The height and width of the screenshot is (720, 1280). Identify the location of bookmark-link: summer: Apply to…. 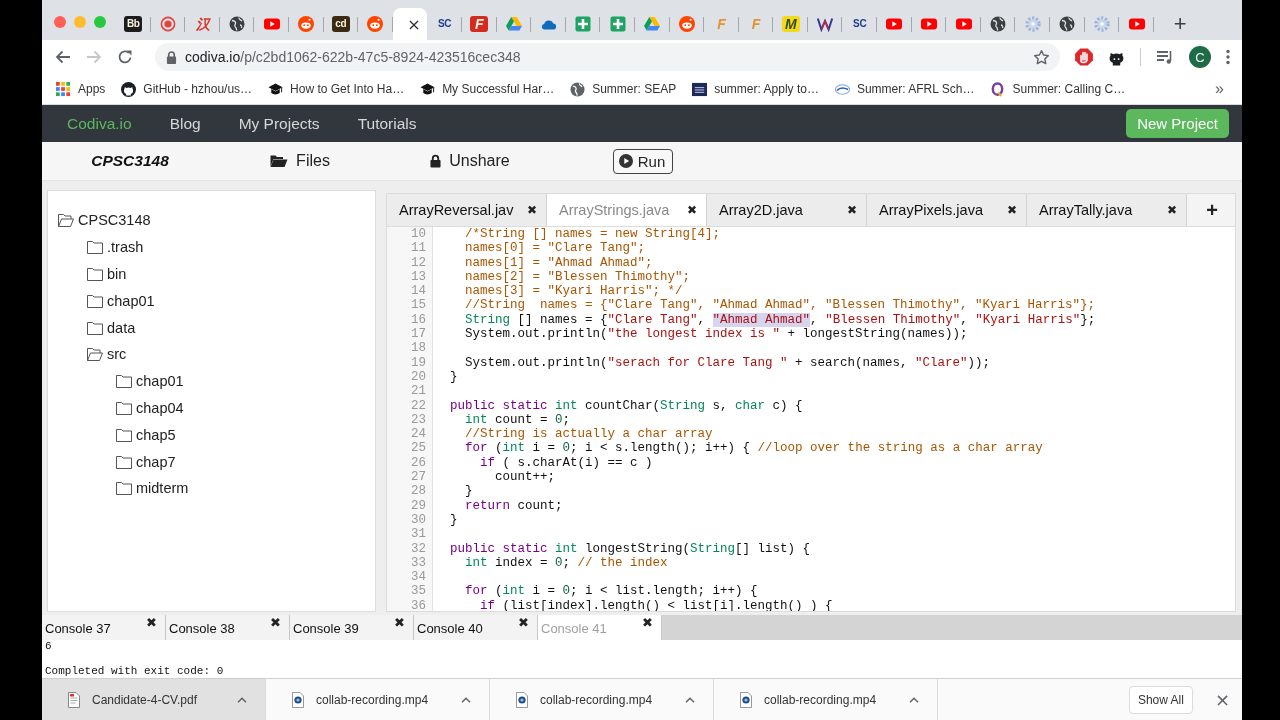
(755, 89).